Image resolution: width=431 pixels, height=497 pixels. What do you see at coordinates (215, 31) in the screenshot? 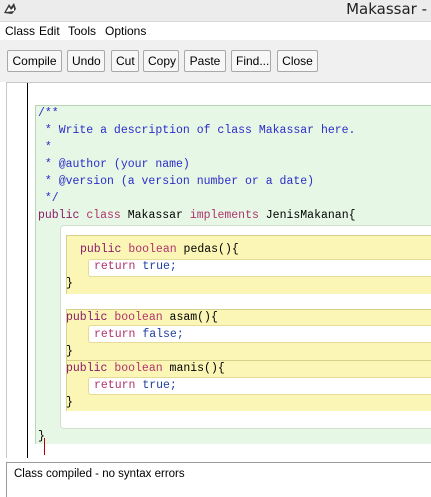
I see `menu-bar: Class Edit Tools Options` at bounding box center [215, 31].